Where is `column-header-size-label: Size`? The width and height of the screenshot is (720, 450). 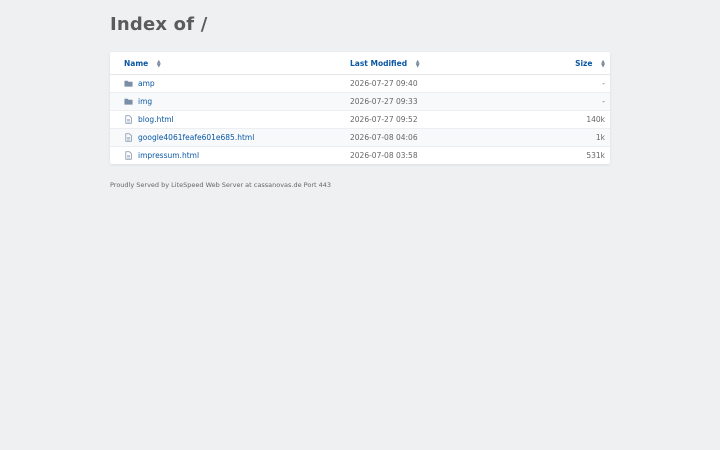
column-header-size-label: Size is located at coordinates (584, 63).